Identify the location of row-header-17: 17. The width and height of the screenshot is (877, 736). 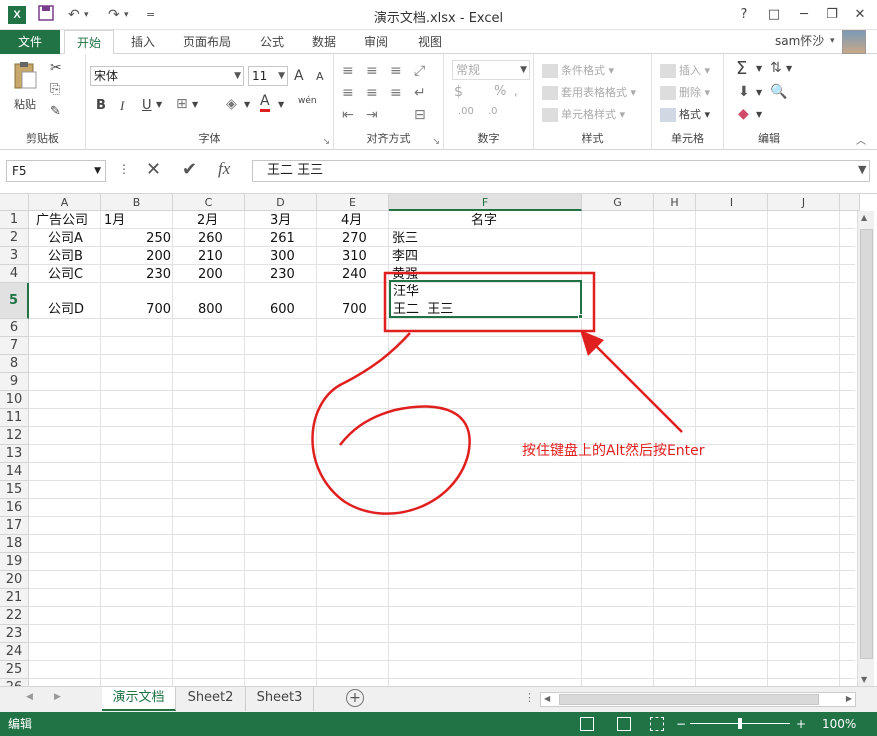
(14, 526).